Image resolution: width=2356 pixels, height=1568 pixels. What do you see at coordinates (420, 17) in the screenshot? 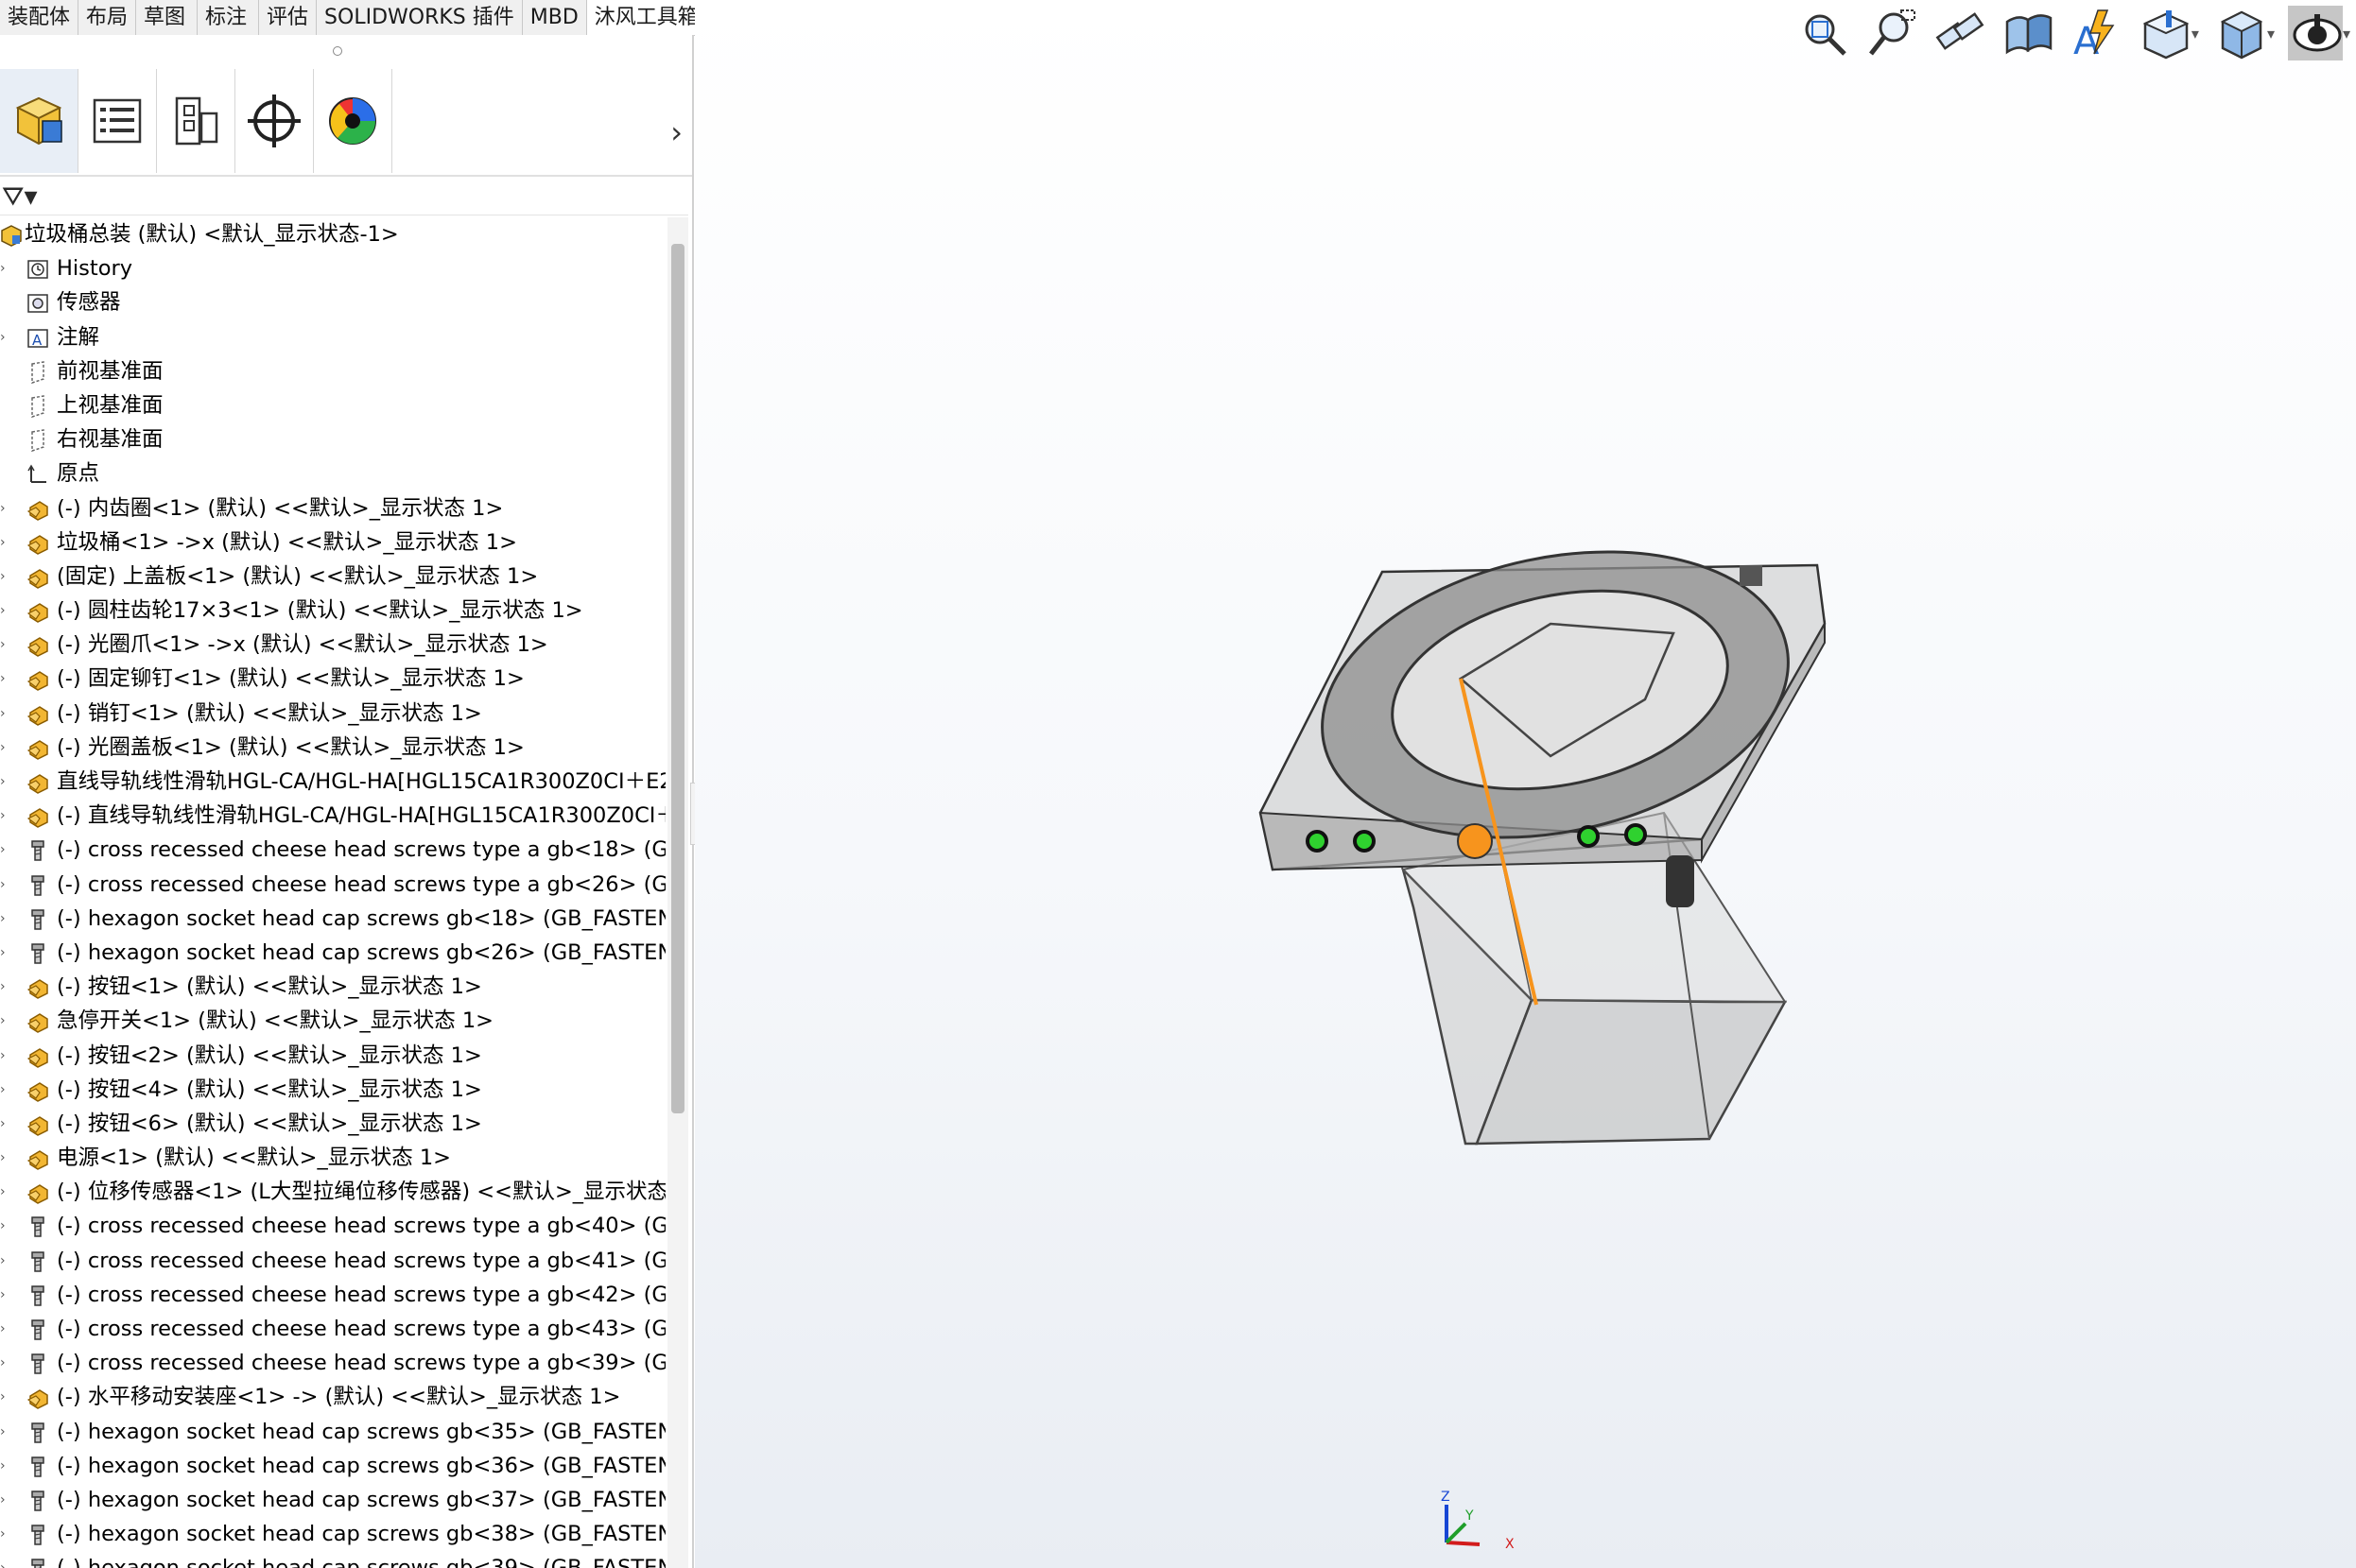
I see `command-tab-5: SOLIDWORKS 插件` at bounding box center [420, 17].